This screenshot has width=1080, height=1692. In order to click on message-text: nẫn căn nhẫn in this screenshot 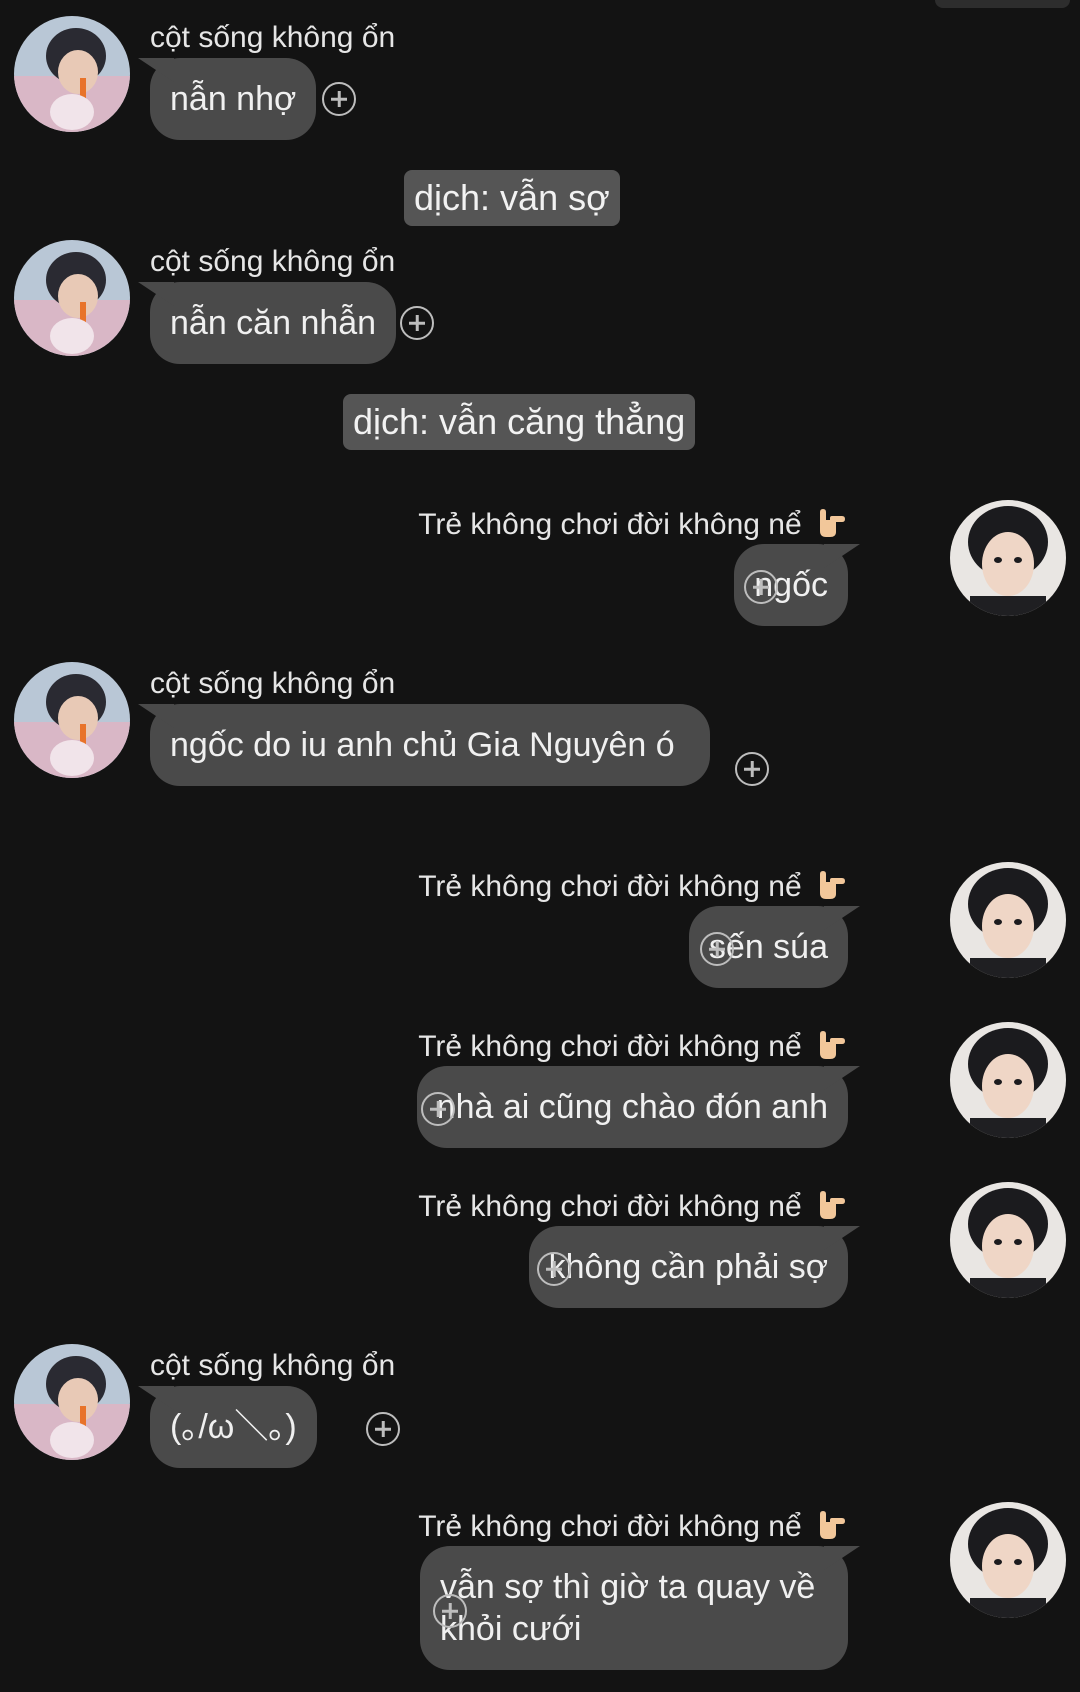, I will do `click(273, 323)`.